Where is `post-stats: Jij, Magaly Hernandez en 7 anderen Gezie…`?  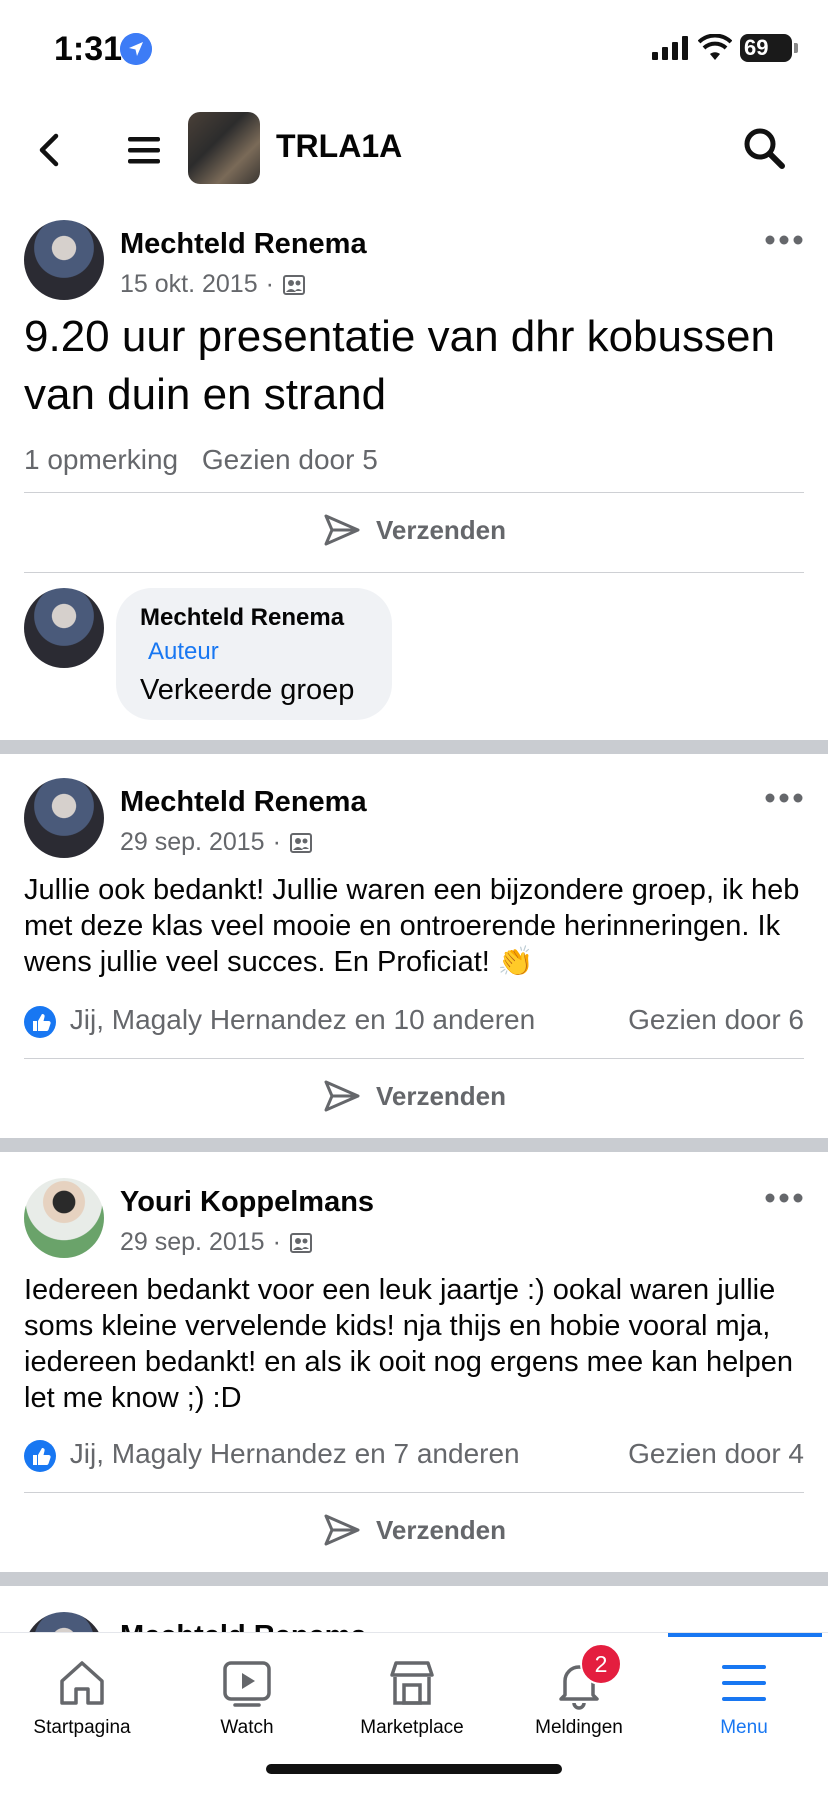 post-stats: Jij, Magaly Hernandez en 7 anderen Gezie… is located at coordinates (414, 1455).